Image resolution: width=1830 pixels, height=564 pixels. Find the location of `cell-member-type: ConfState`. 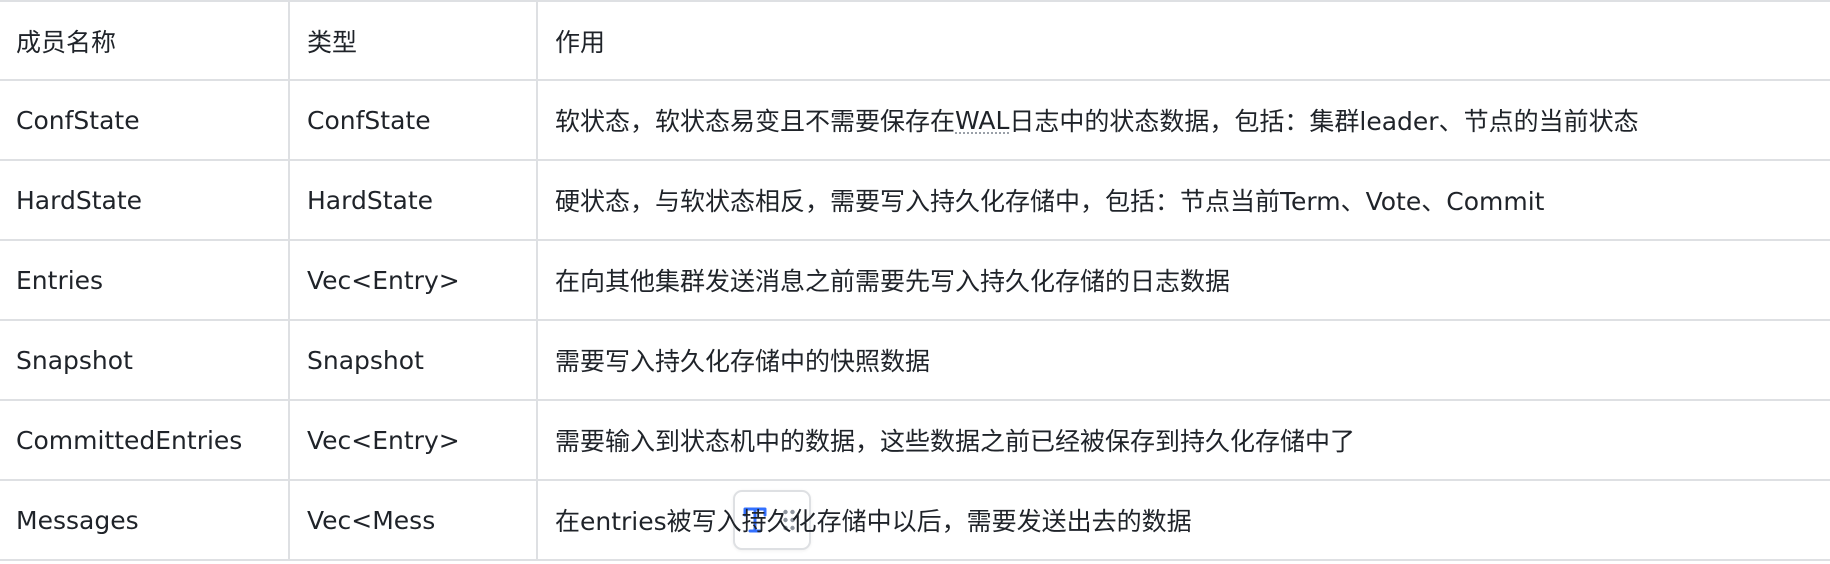

cell-member-type: ConfState is located at coordinates (414, 120).